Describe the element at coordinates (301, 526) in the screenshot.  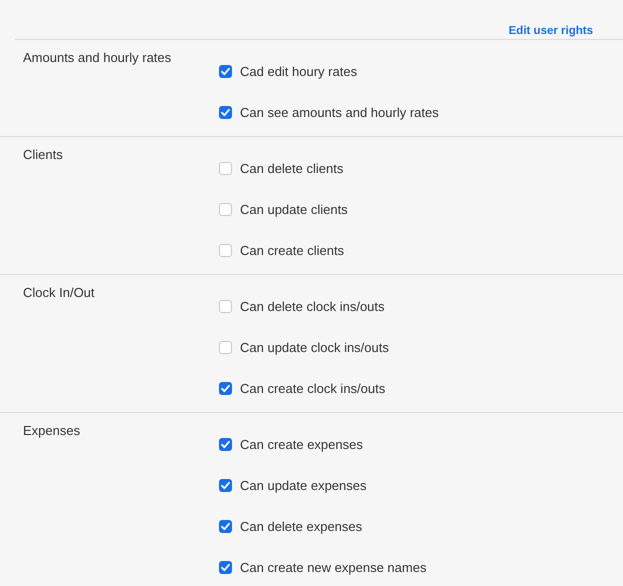
I see `permission-label: Can delete expenses` at that location.